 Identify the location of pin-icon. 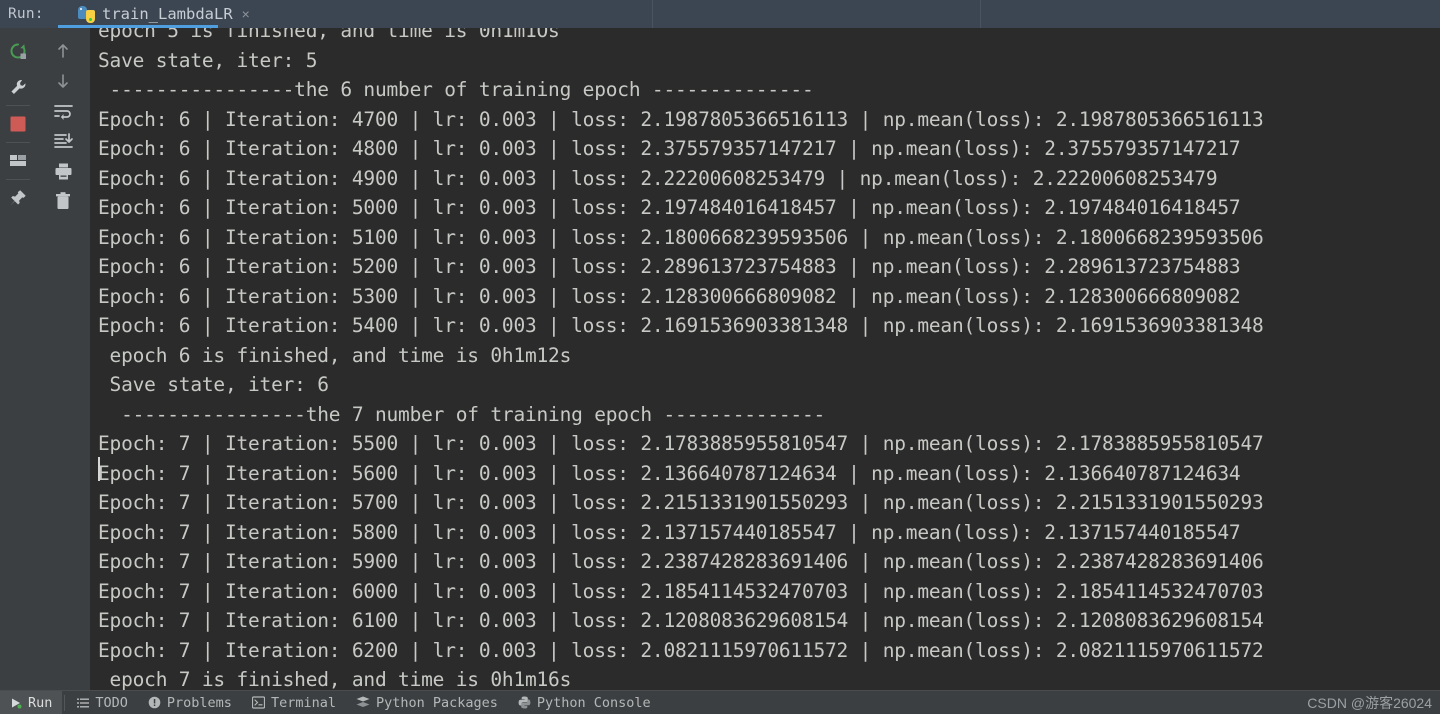
(18, 198).